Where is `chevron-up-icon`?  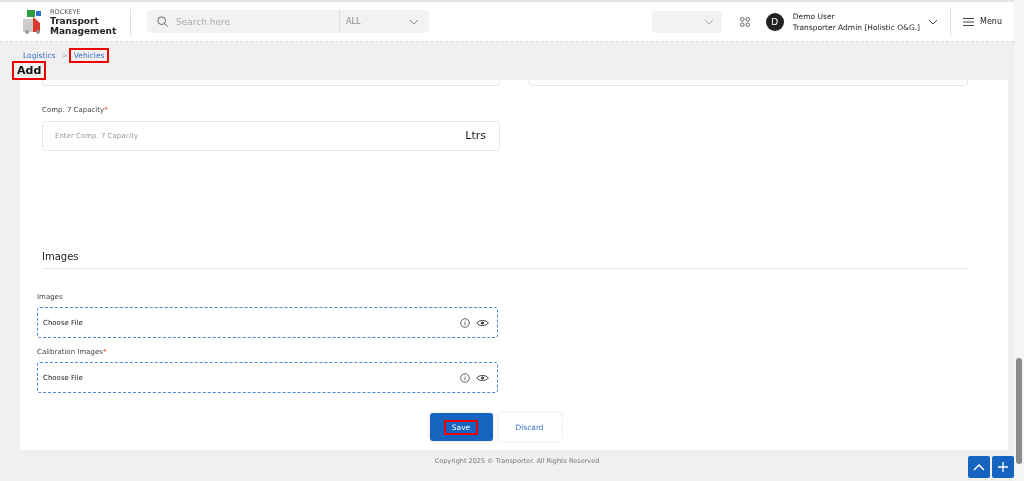
chevron-up-icon is located at coordinates (979, 467).